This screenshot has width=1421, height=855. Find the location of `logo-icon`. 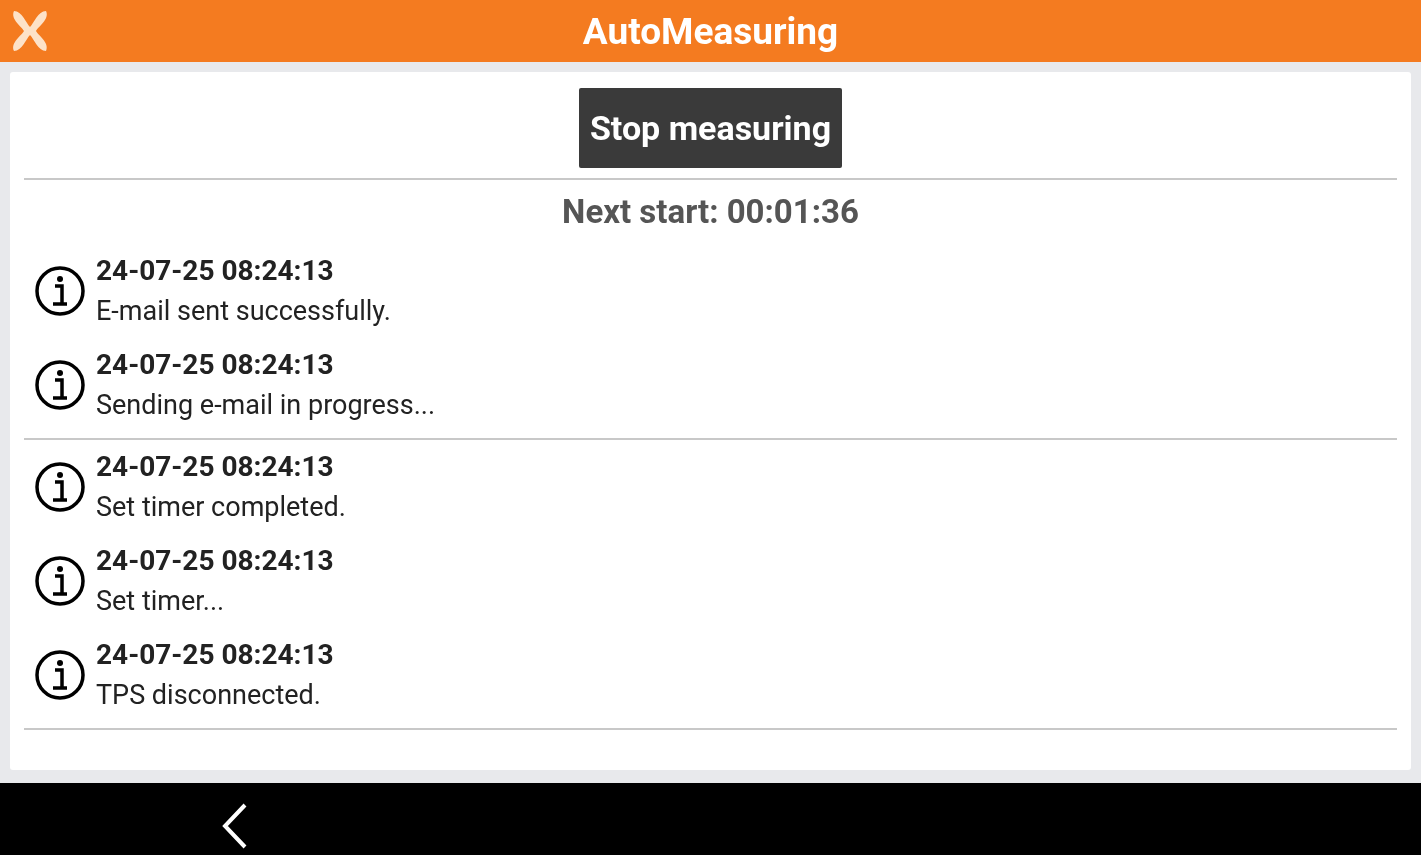

logo-icon is located at coordinates (30, 31).